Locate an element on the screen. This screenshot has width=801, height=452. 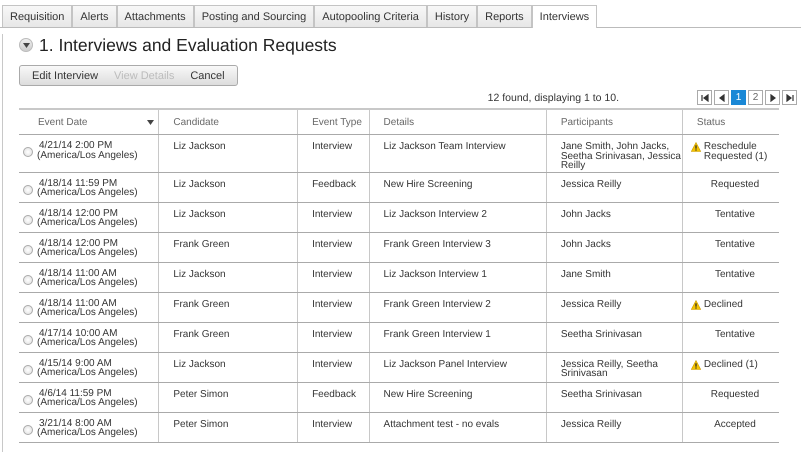
event-date: 4/21/14 2:00 PM is located at coordinates (75, 145).